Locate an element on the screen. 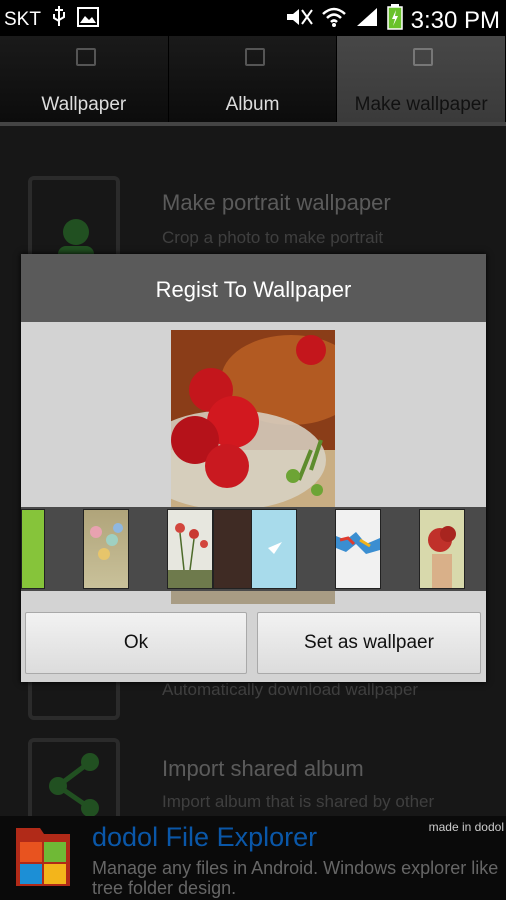 The height and width of the screenshot is (900, 506). tab-album: Album is located at coordinates (253, 79).